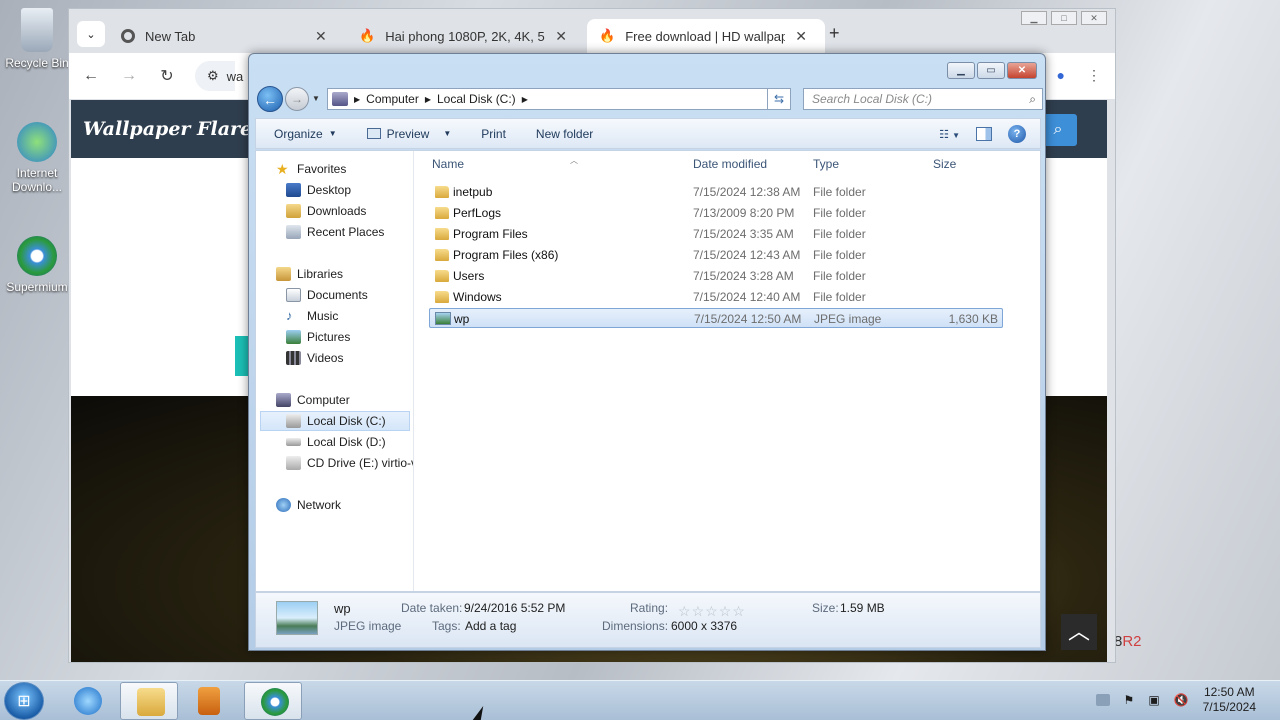 Image resolution: width=1280 pixels, height=720 pixels. I want to click on nav-computer: Computer, so click(313, 400).